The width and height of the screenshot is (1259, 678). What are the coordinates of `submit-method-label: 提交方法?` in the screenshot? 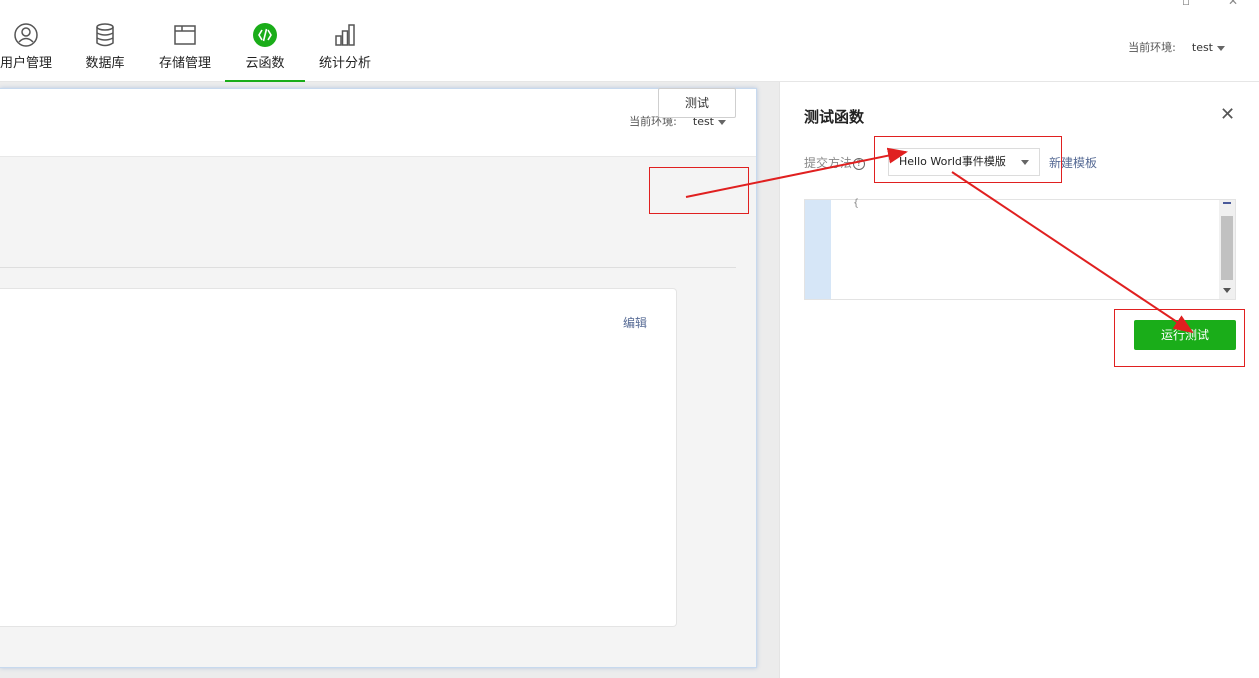 It's located at (835, 162).